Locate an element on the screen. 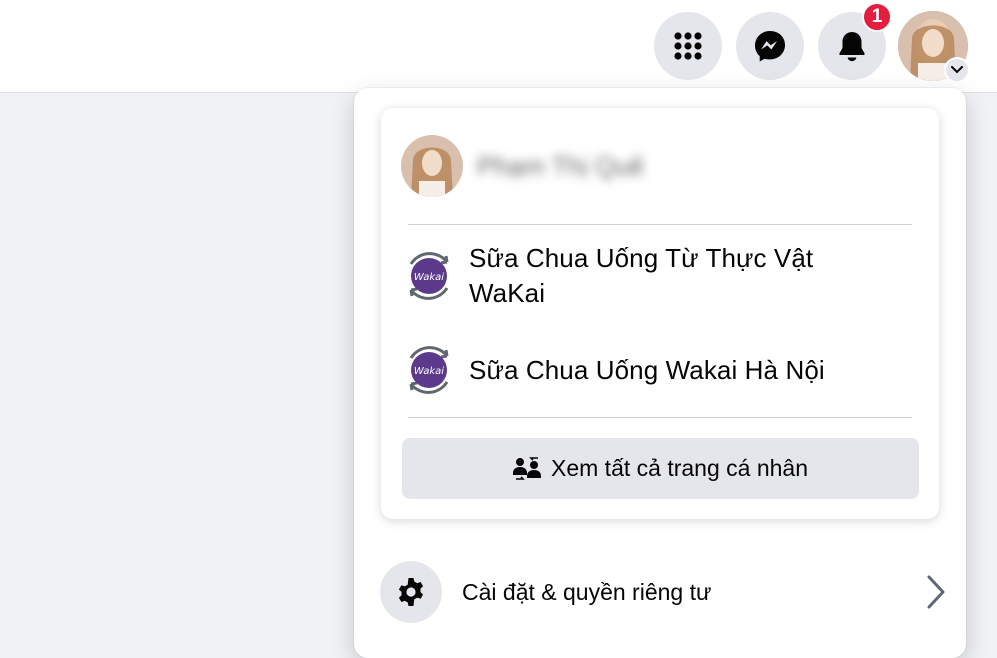 The image size is (997, 658). messenger-icon is located at coordinates (770, 46).